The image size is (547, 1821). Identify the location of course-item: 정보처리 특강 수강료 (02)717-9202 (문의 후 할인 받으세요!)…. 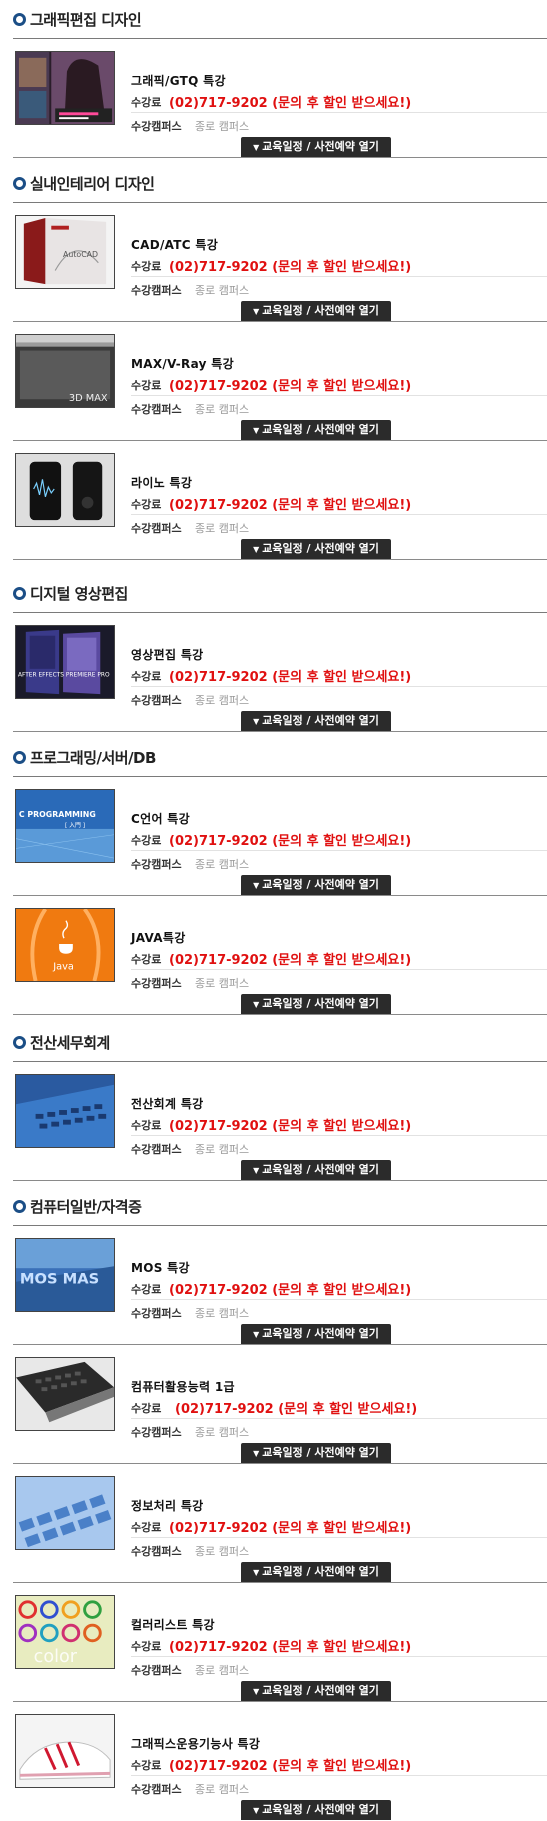
(273, 1528).